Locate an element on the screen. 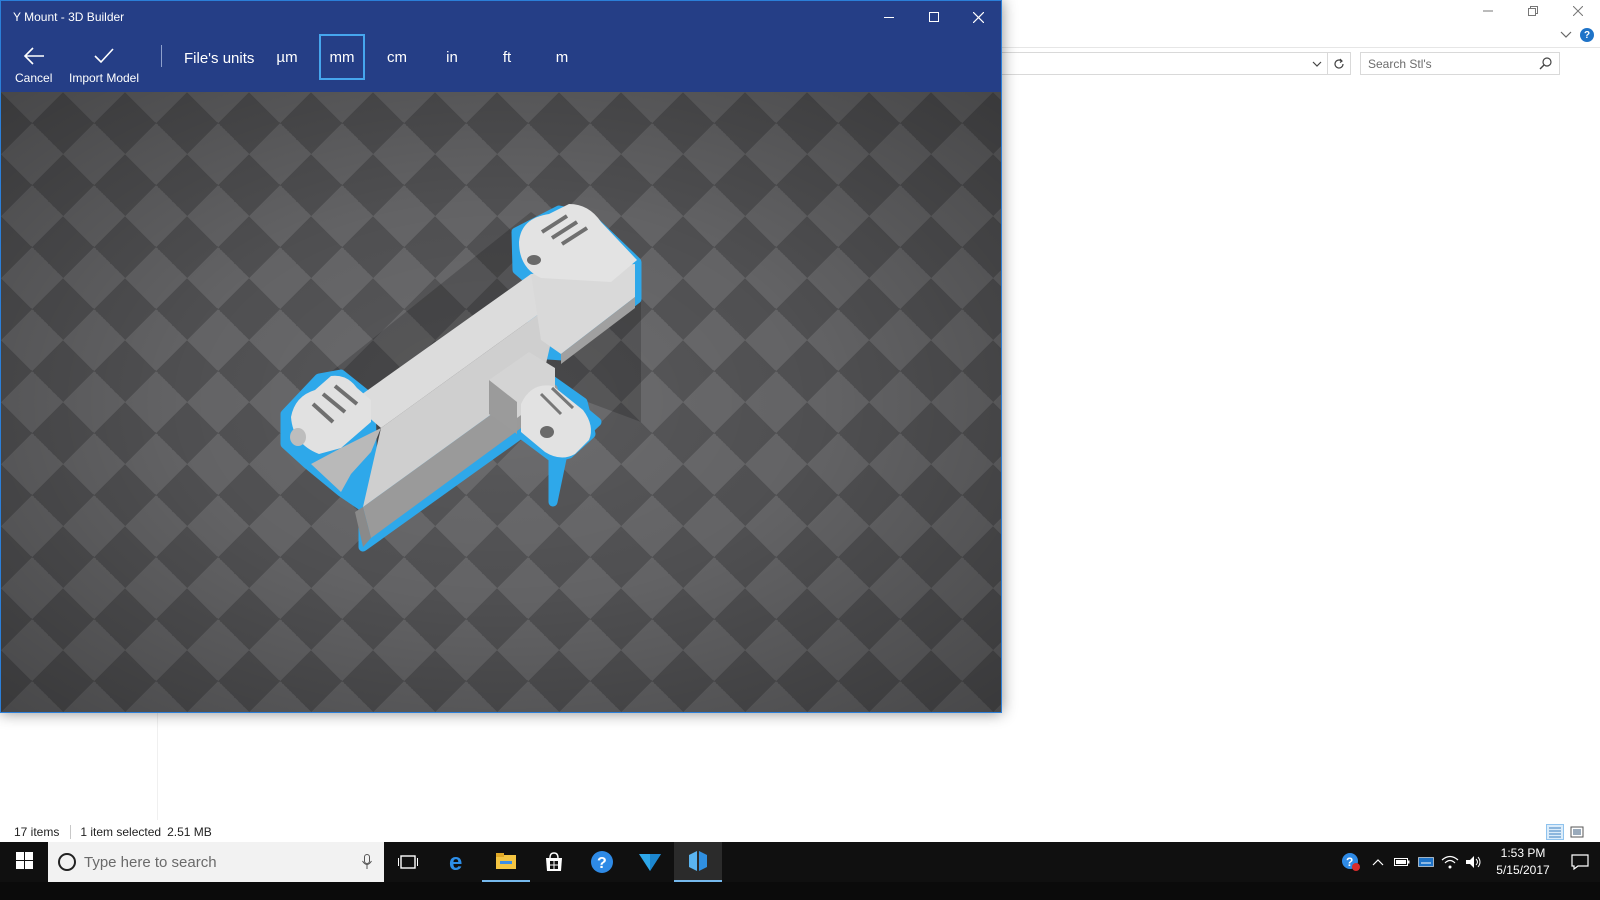 This screenshot has height=900, width=1600. taskbar-search-placeholder: Type here to search is located at coordinates (150, 862).